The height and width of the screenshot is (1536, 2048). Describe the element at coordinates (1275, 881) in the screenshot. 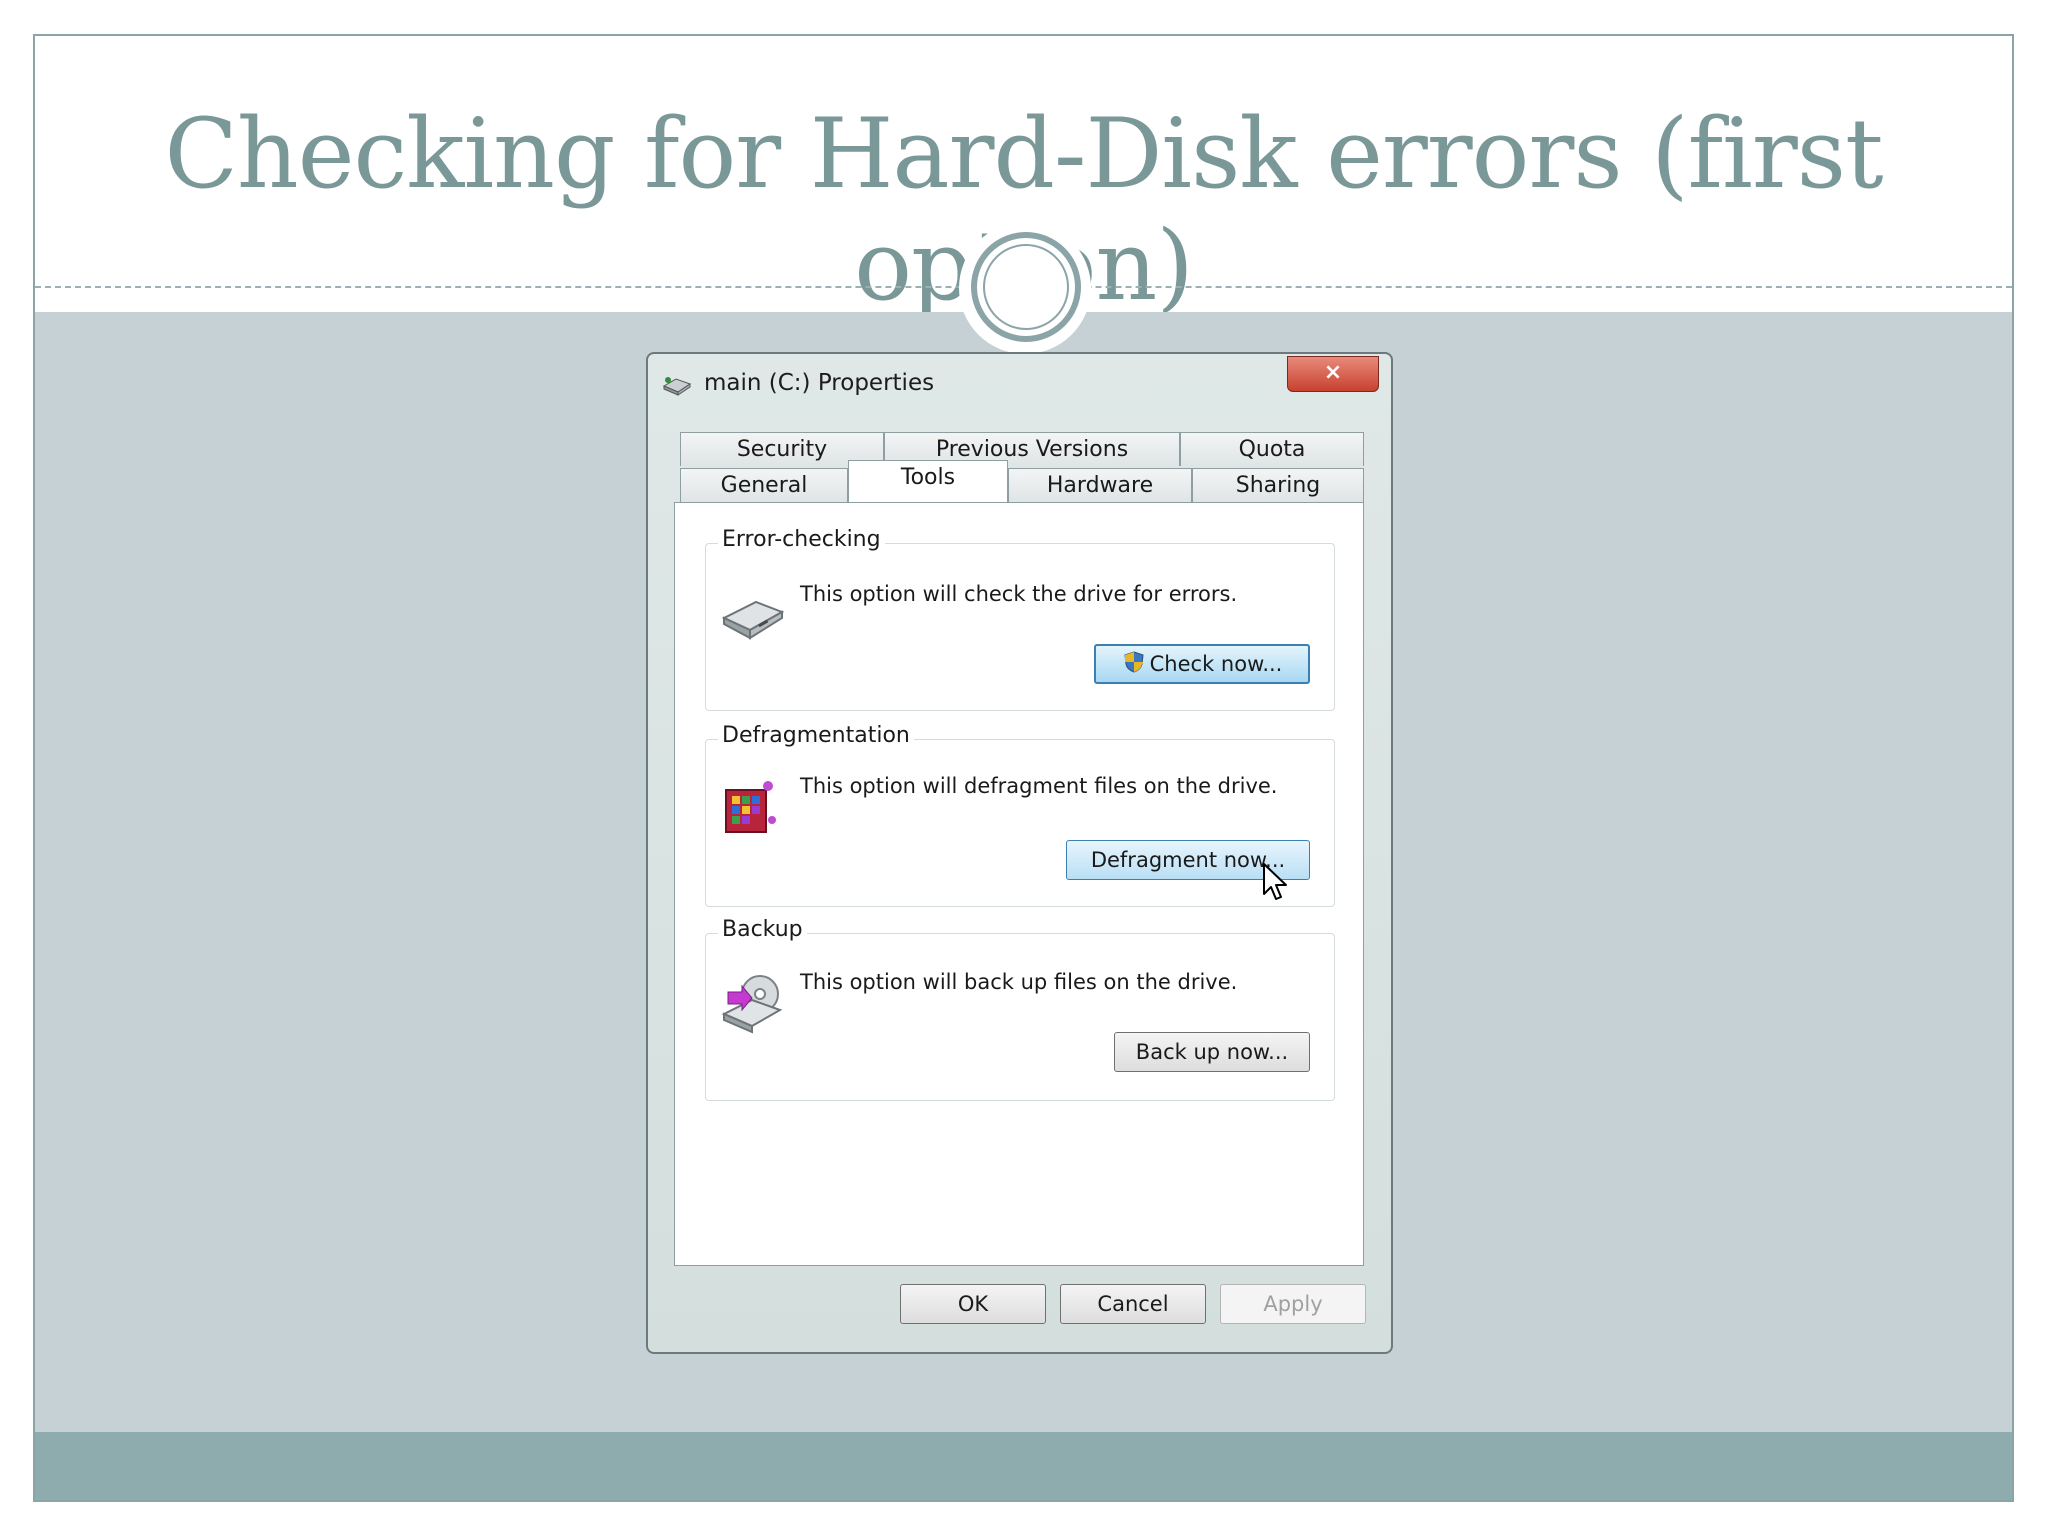

I see `mouse-pointer-icon` at that location.